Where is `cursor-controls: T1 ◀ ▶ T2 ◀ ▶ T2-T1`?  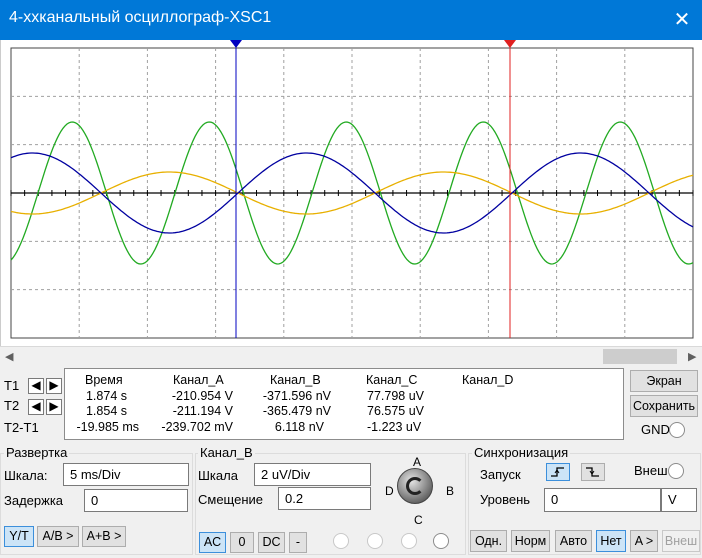
cursor-controls: T1 ◀ ▶ T2 ◀ ▶ T2-T1 is located at coordinates (32, 404).